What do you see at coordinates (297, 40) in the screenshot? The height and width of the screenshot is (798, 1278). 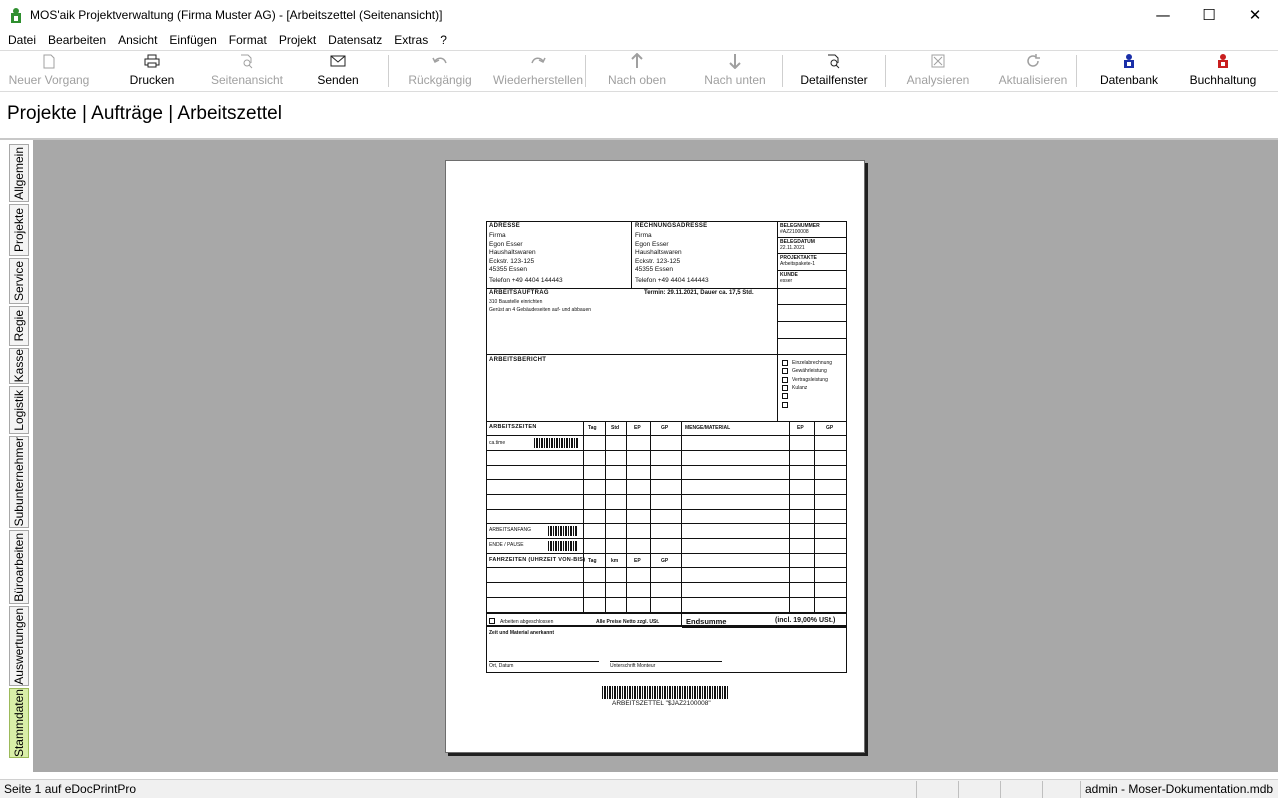 I see `menu-projekt: Projekt` at bounding box center [297, 40].